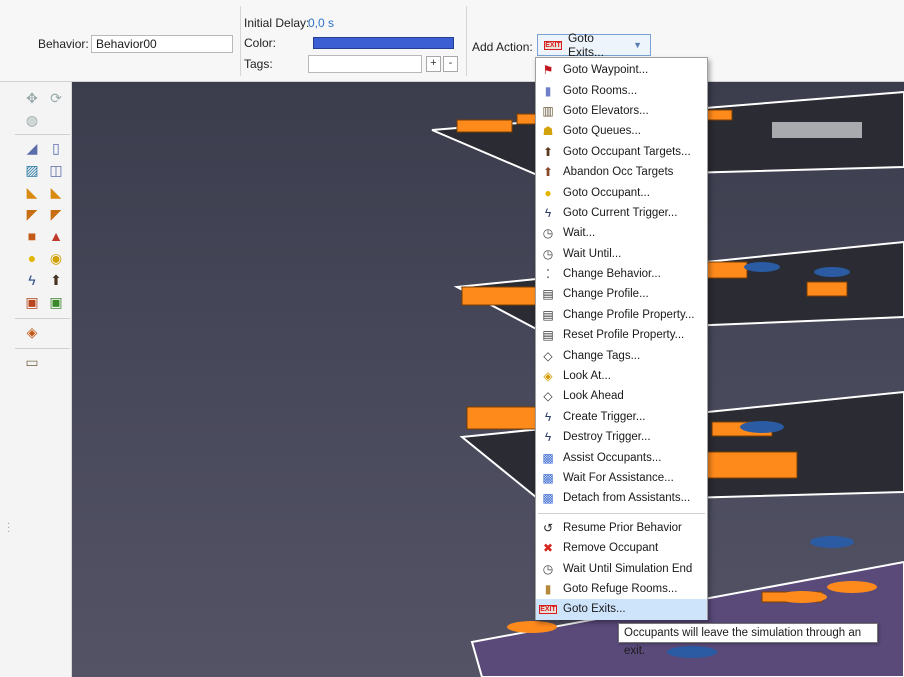  What do you see at coordinates (548, 274) in the screenshot?
I see `footsteps-icon: ⁚` at bounding box center [548, 274].